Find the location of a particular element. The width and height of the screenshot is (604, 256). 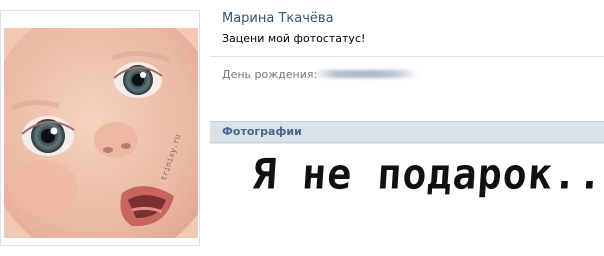

birthday-value-blurred is located at coordinates (366, 74).